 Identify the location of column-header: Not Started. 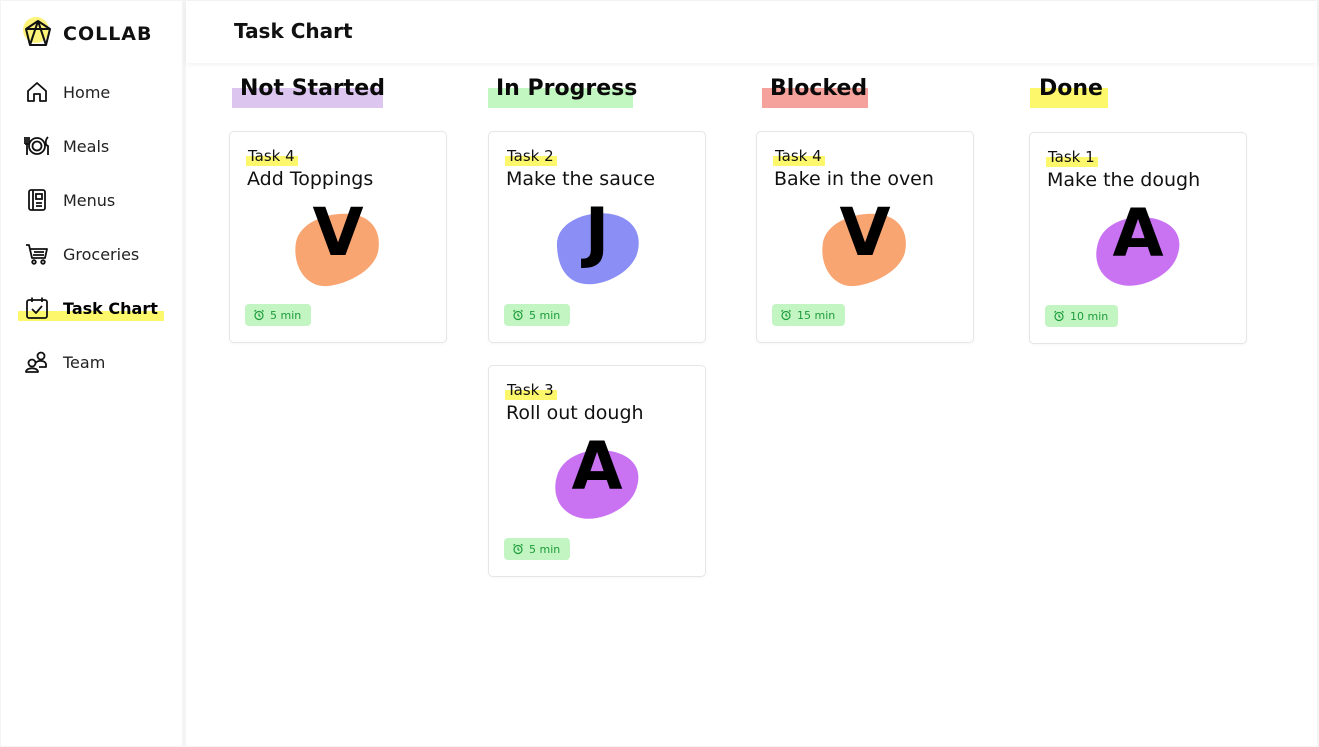
(340, 94).